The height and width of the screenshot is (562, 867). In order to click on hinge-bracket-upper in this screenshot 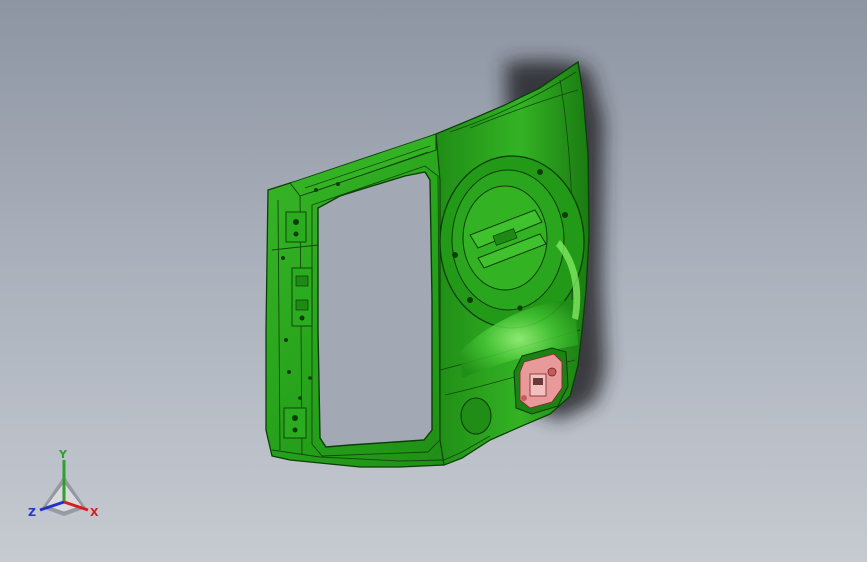, I will do `click(296, 227)`.